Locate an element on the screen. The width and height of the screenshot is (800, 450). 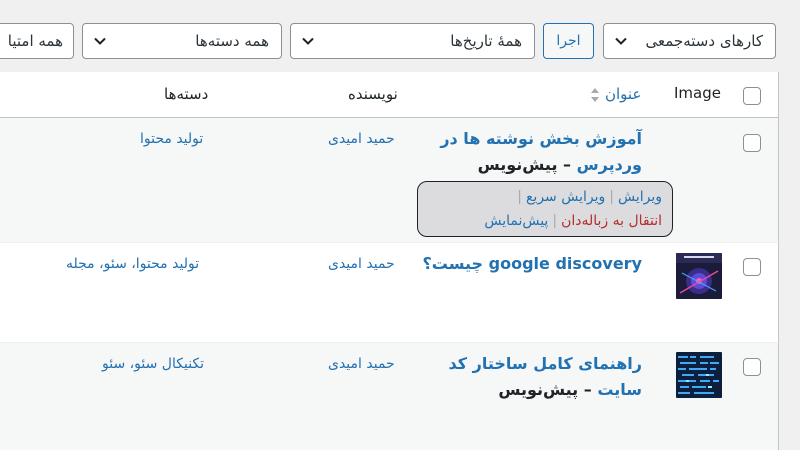
rating-filter-select: همه امتیا is located at coordinates (37, 41).